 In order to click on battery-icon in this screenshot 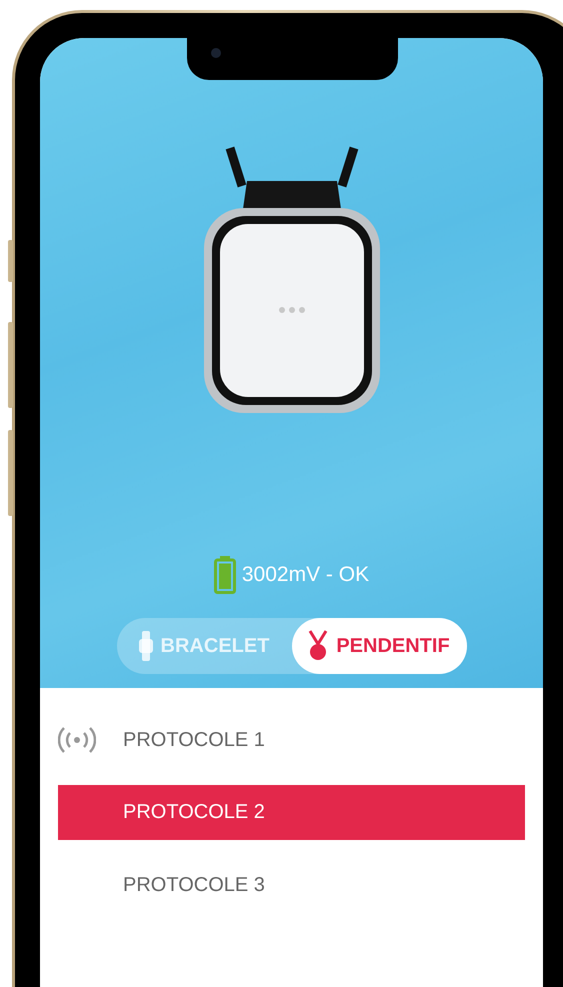, I will do `click(225, 575)`.